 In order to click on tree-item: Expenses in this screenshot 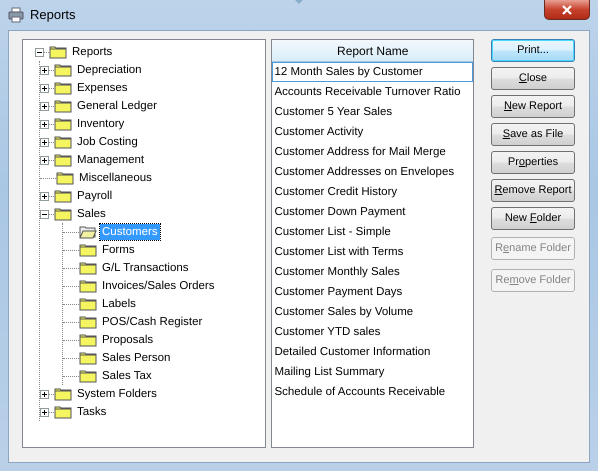, I will do `click(102, 88)`.